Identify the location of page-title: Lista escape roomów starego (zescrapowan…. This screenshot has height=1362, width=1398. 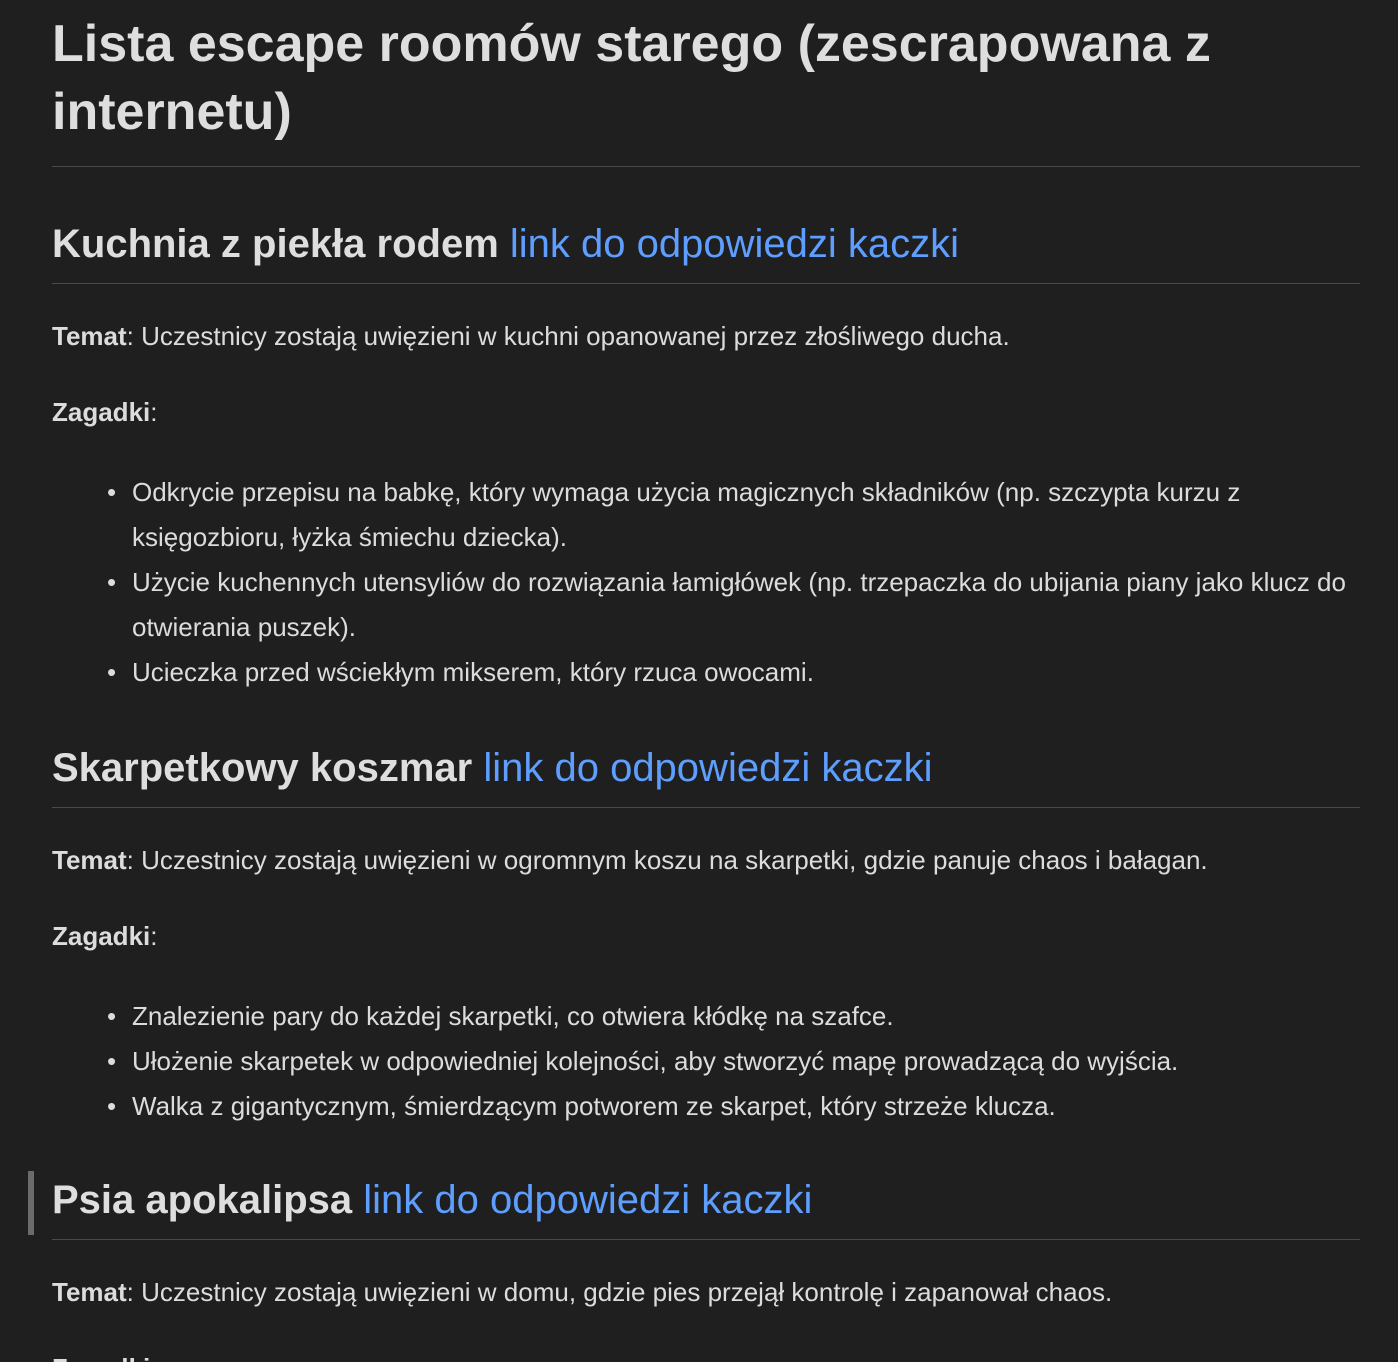
(706, 88).